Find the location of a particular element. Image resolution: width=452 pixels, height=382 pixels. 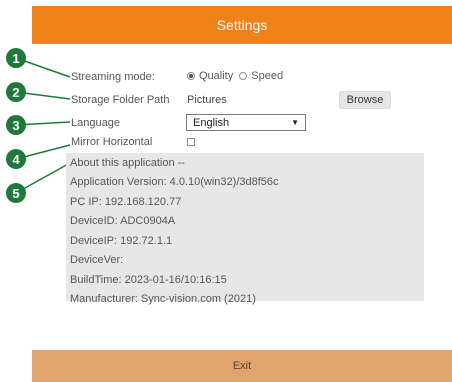

callout-badge-4: 4 is located at coordinates (16, 159).